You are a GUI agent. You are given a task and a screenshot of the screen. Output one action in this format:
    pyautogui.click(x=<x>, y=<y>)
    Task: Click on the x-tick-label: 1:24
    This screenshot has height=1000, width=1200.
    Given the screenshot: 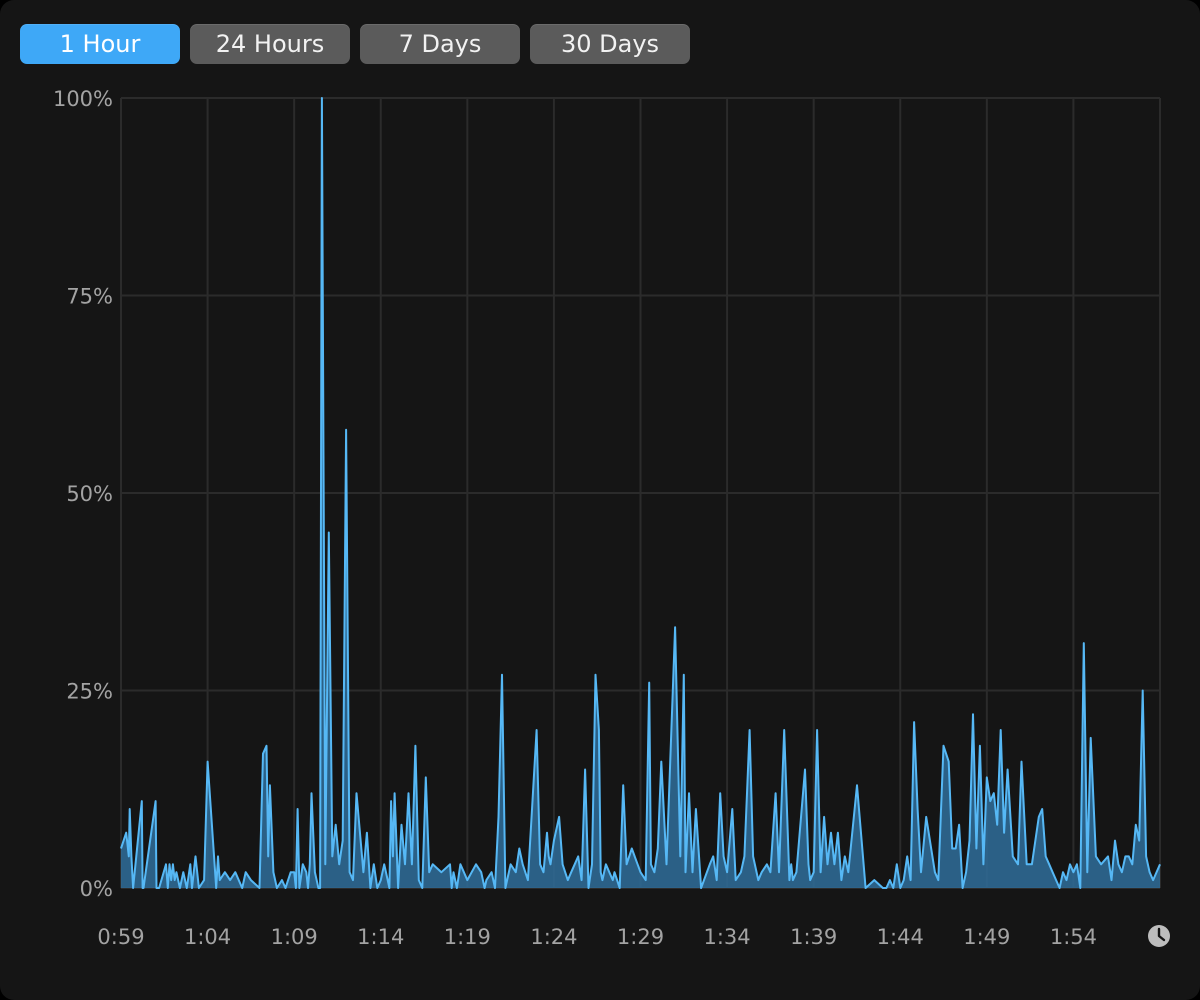 What is the action you would take?
    pyautogui.click(x=553, y=937)
    